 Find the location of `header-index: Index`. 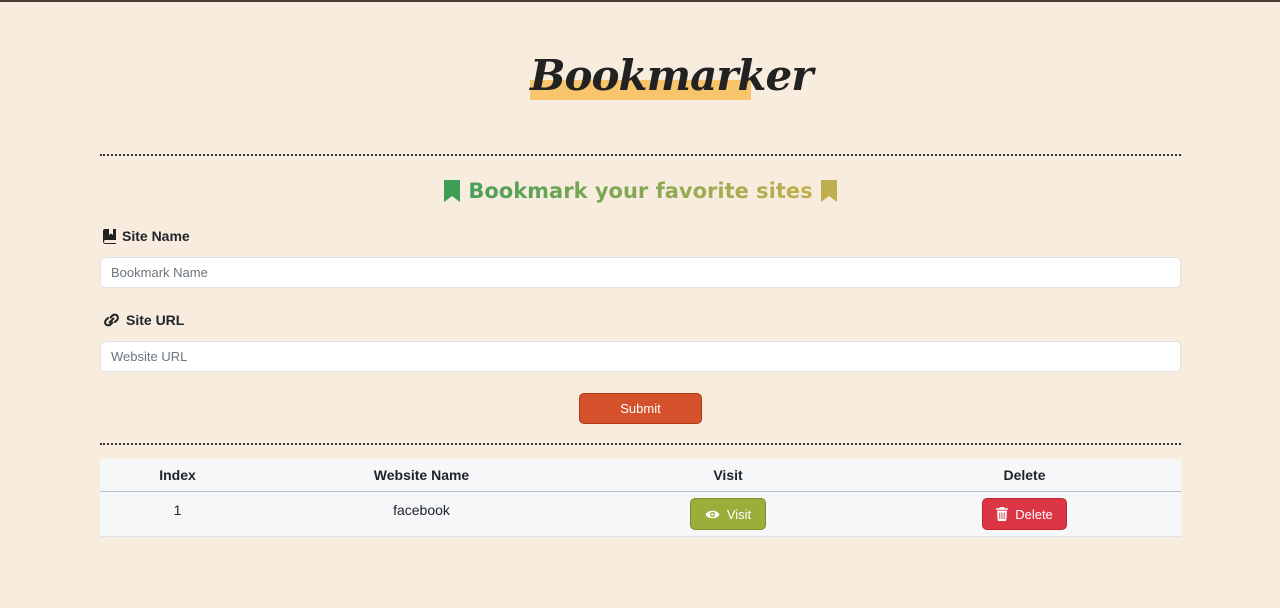

header-index: Index is located at coordinates (177, 475).